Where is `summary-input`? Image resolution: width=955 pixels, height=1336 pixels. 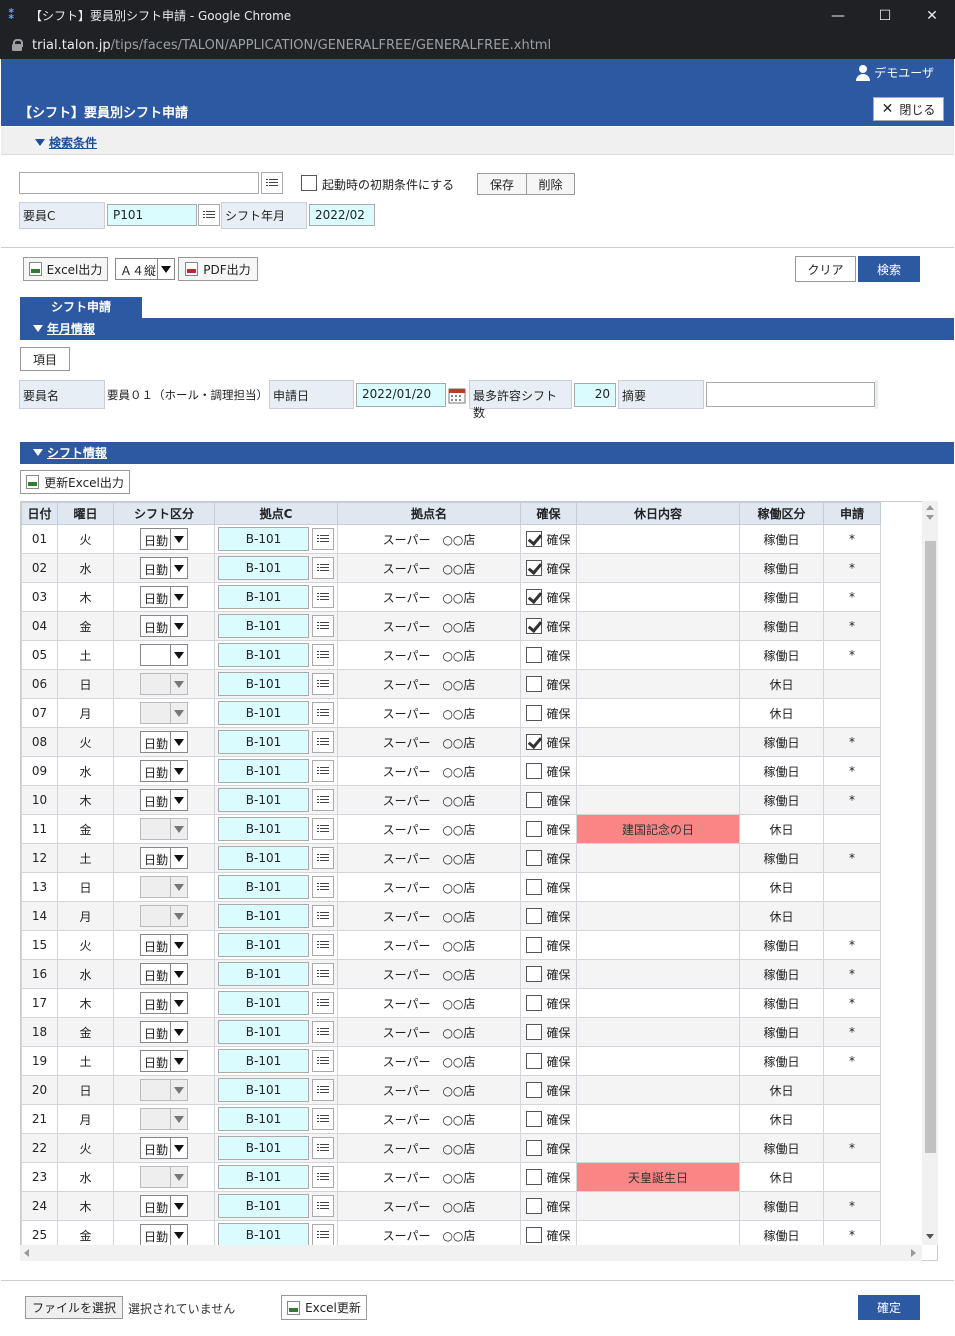
summary-input is located at coordinates (790, 394).